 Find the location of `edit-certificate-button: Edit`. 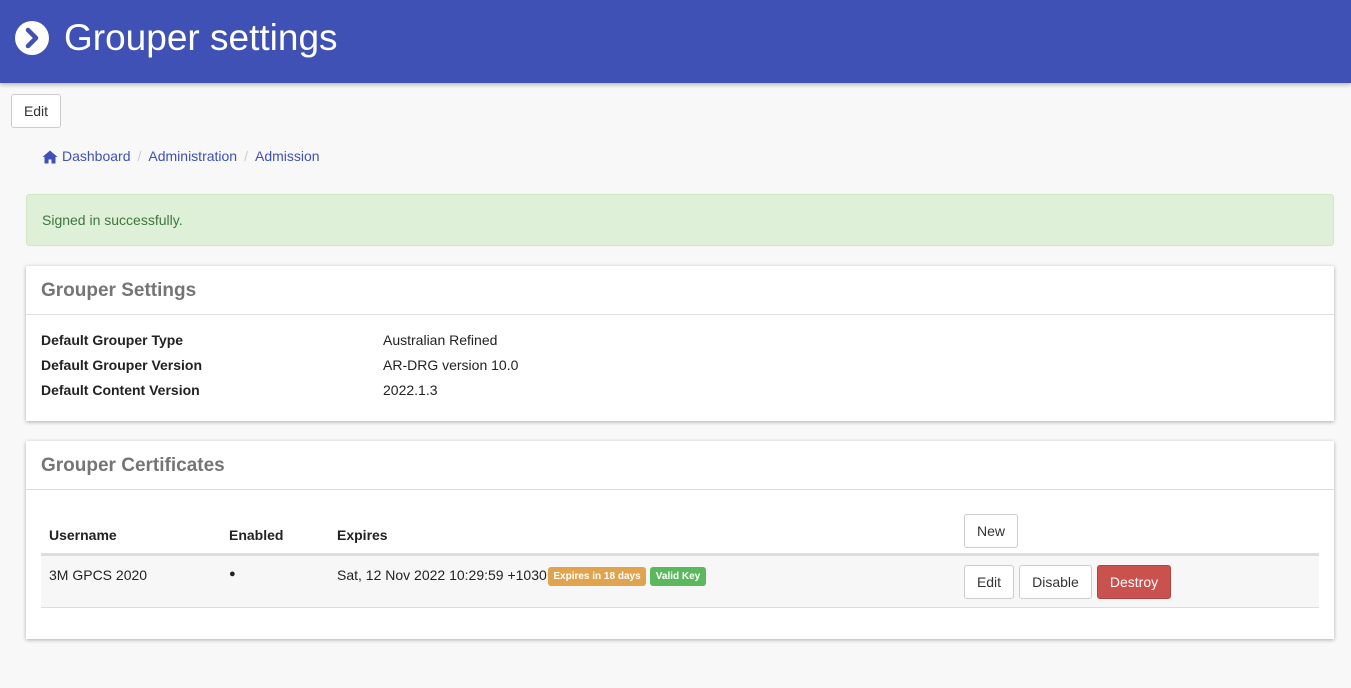

edit-certificate-button: Edit is located at coordinates (989, 582).